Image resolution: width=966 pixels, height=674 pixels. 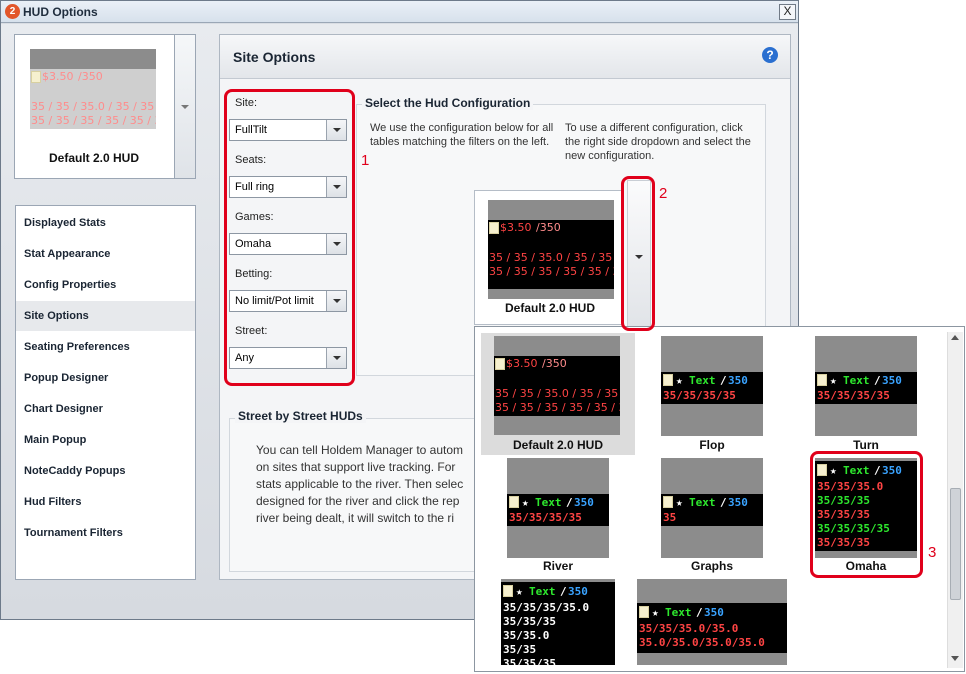 I want to click on list-item-graphs-thumbnail: ★ Text / 350 35, so click(x=712, y=508).